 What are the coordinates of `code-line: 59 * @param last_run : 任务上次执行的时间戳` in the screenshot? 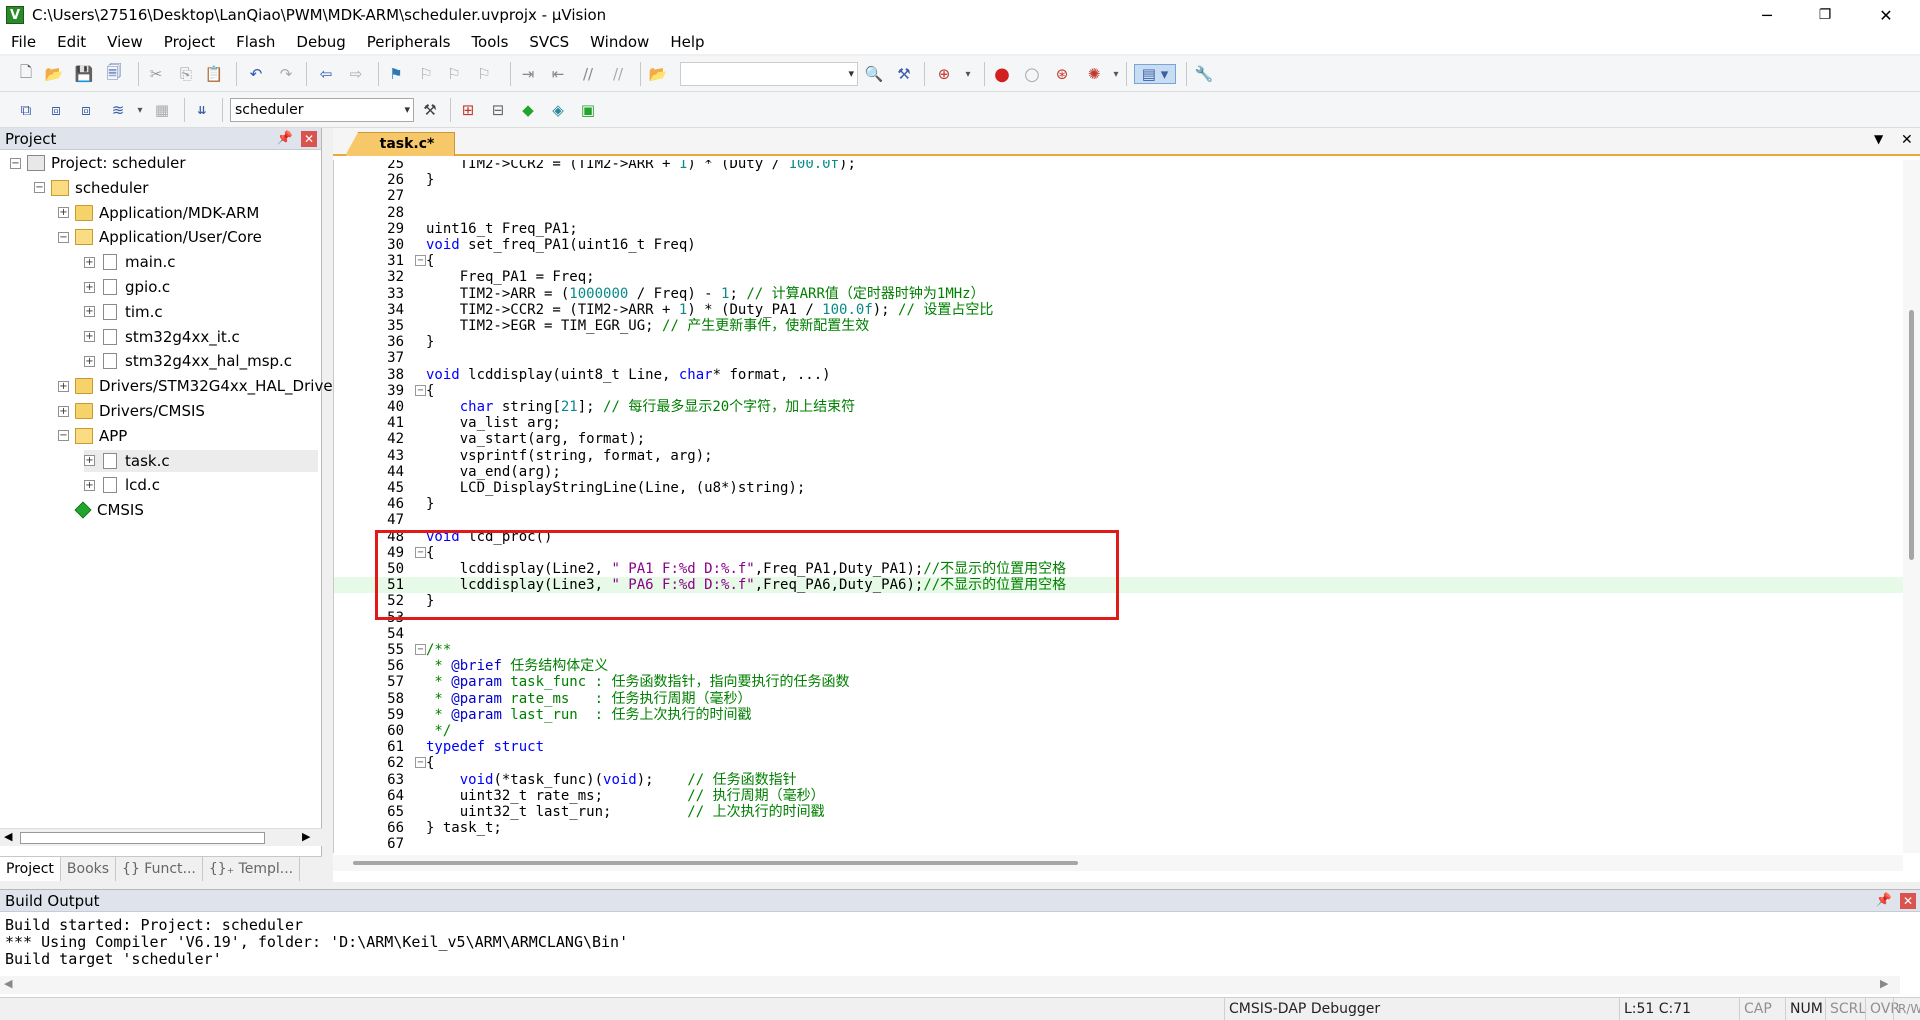 It's located at (1118, 715).